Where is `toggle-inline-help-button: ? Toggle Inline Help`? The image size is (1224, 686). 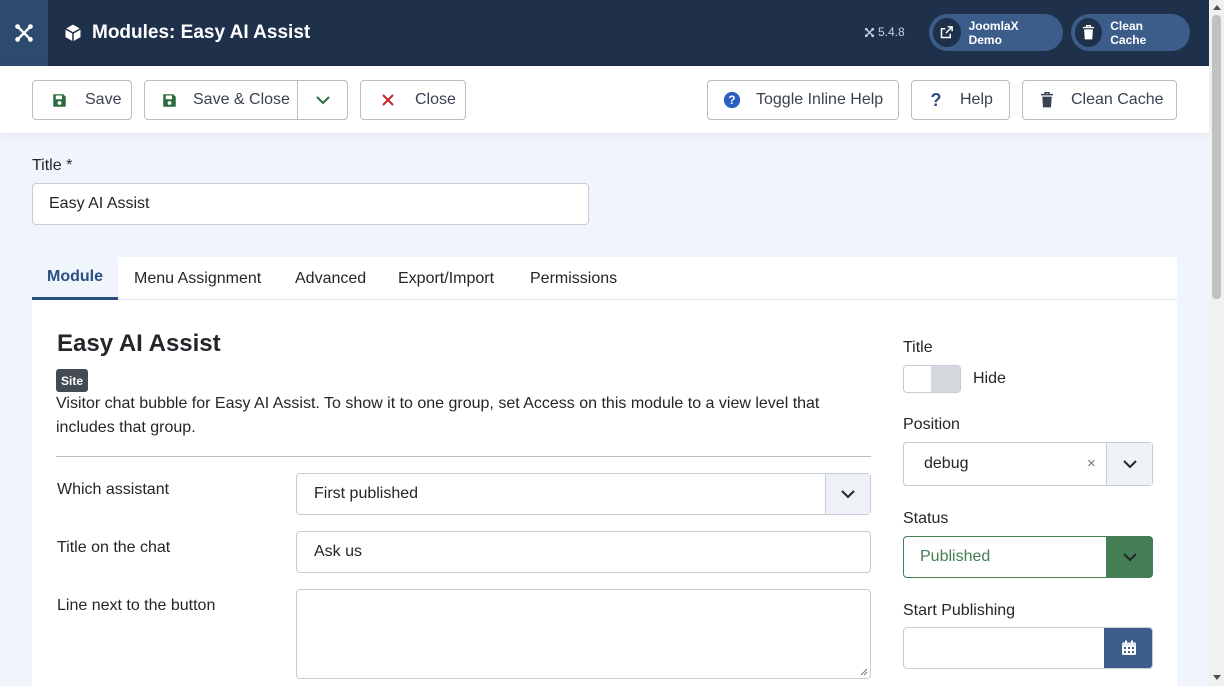 toggle-inline-help-button: ? Toggle Inline Help is located at coordinates (803, 100).